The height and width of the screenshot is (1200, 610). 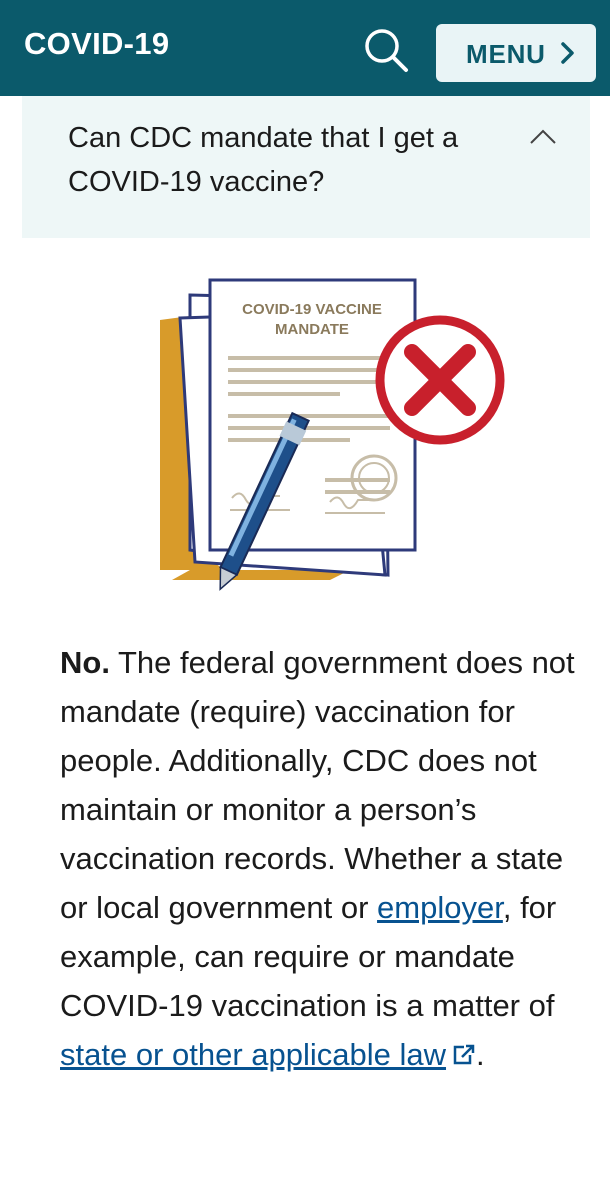 I want to click on chevron-right-icon, so click(x=567, y=53).